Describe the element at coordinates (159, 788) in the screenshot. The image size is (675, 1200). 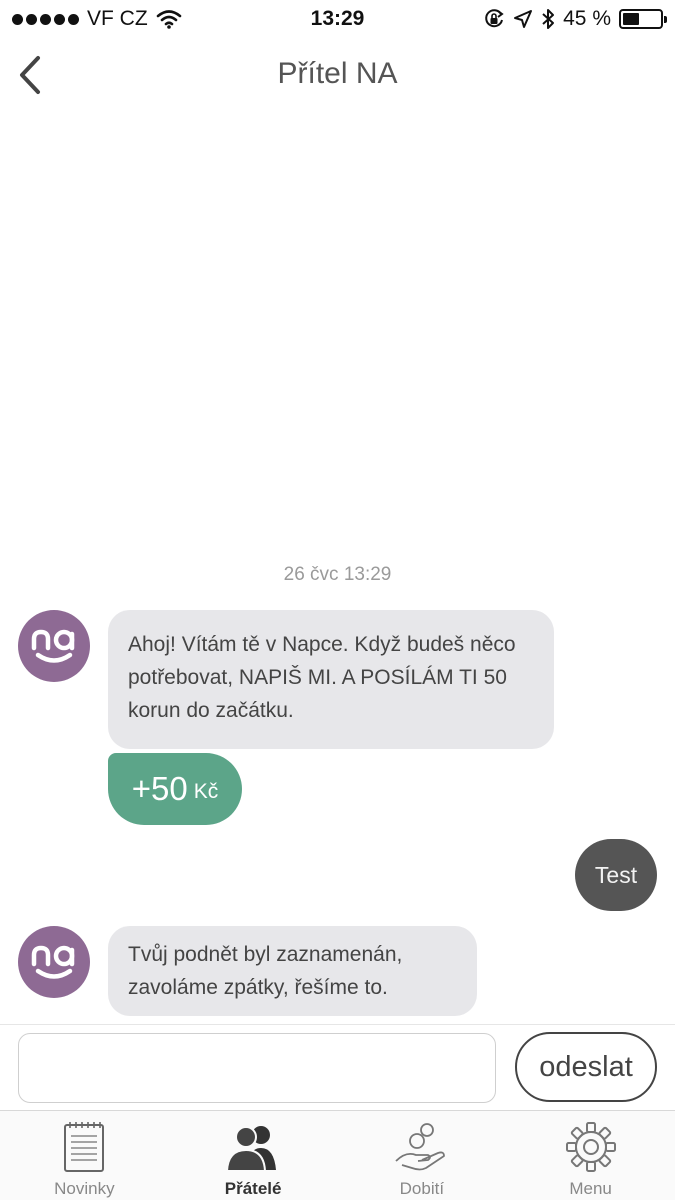
I see `credit-amount: +50` at that location.